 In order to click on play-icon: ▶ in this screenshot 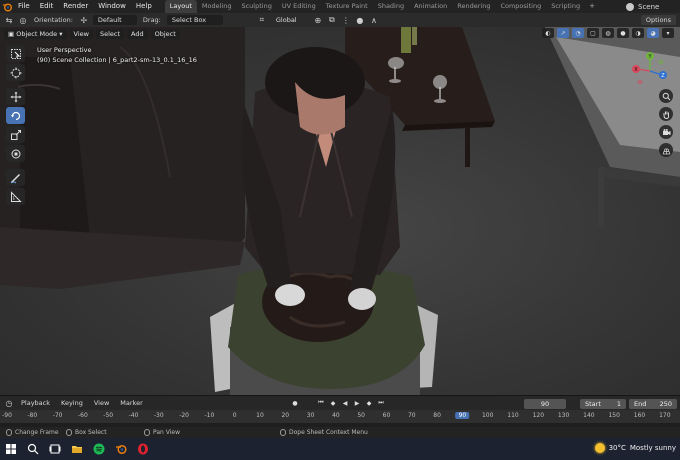, I will do `click(357, 403)`.